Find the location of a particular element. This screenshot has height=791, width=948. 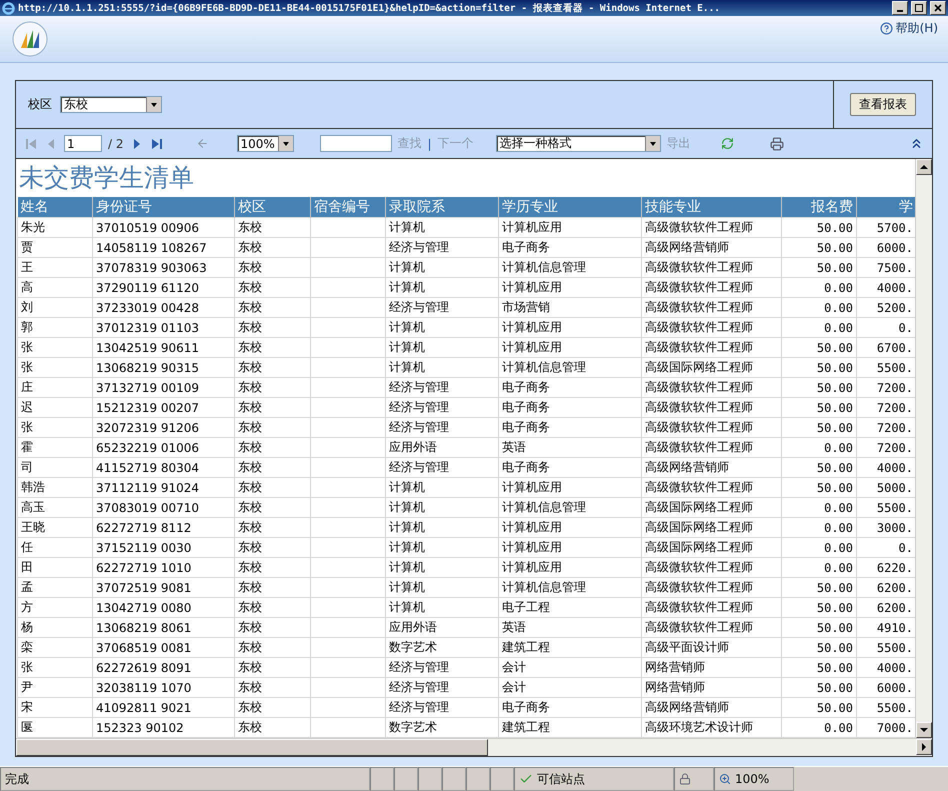

table-cell: 高玉 is located at coordinates (55, 508).